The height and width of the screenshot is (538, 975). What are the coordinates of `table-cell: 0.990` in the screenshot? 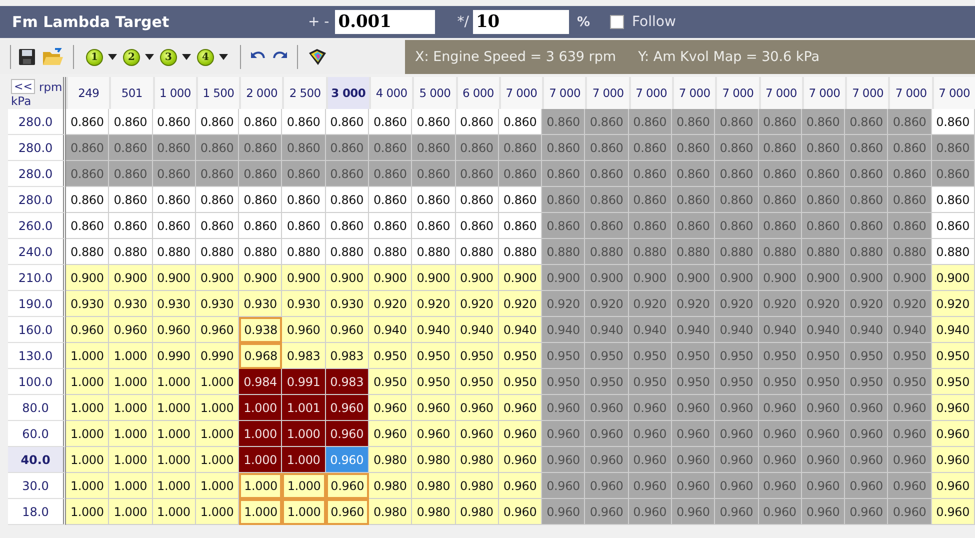 It's located at (174, 356).